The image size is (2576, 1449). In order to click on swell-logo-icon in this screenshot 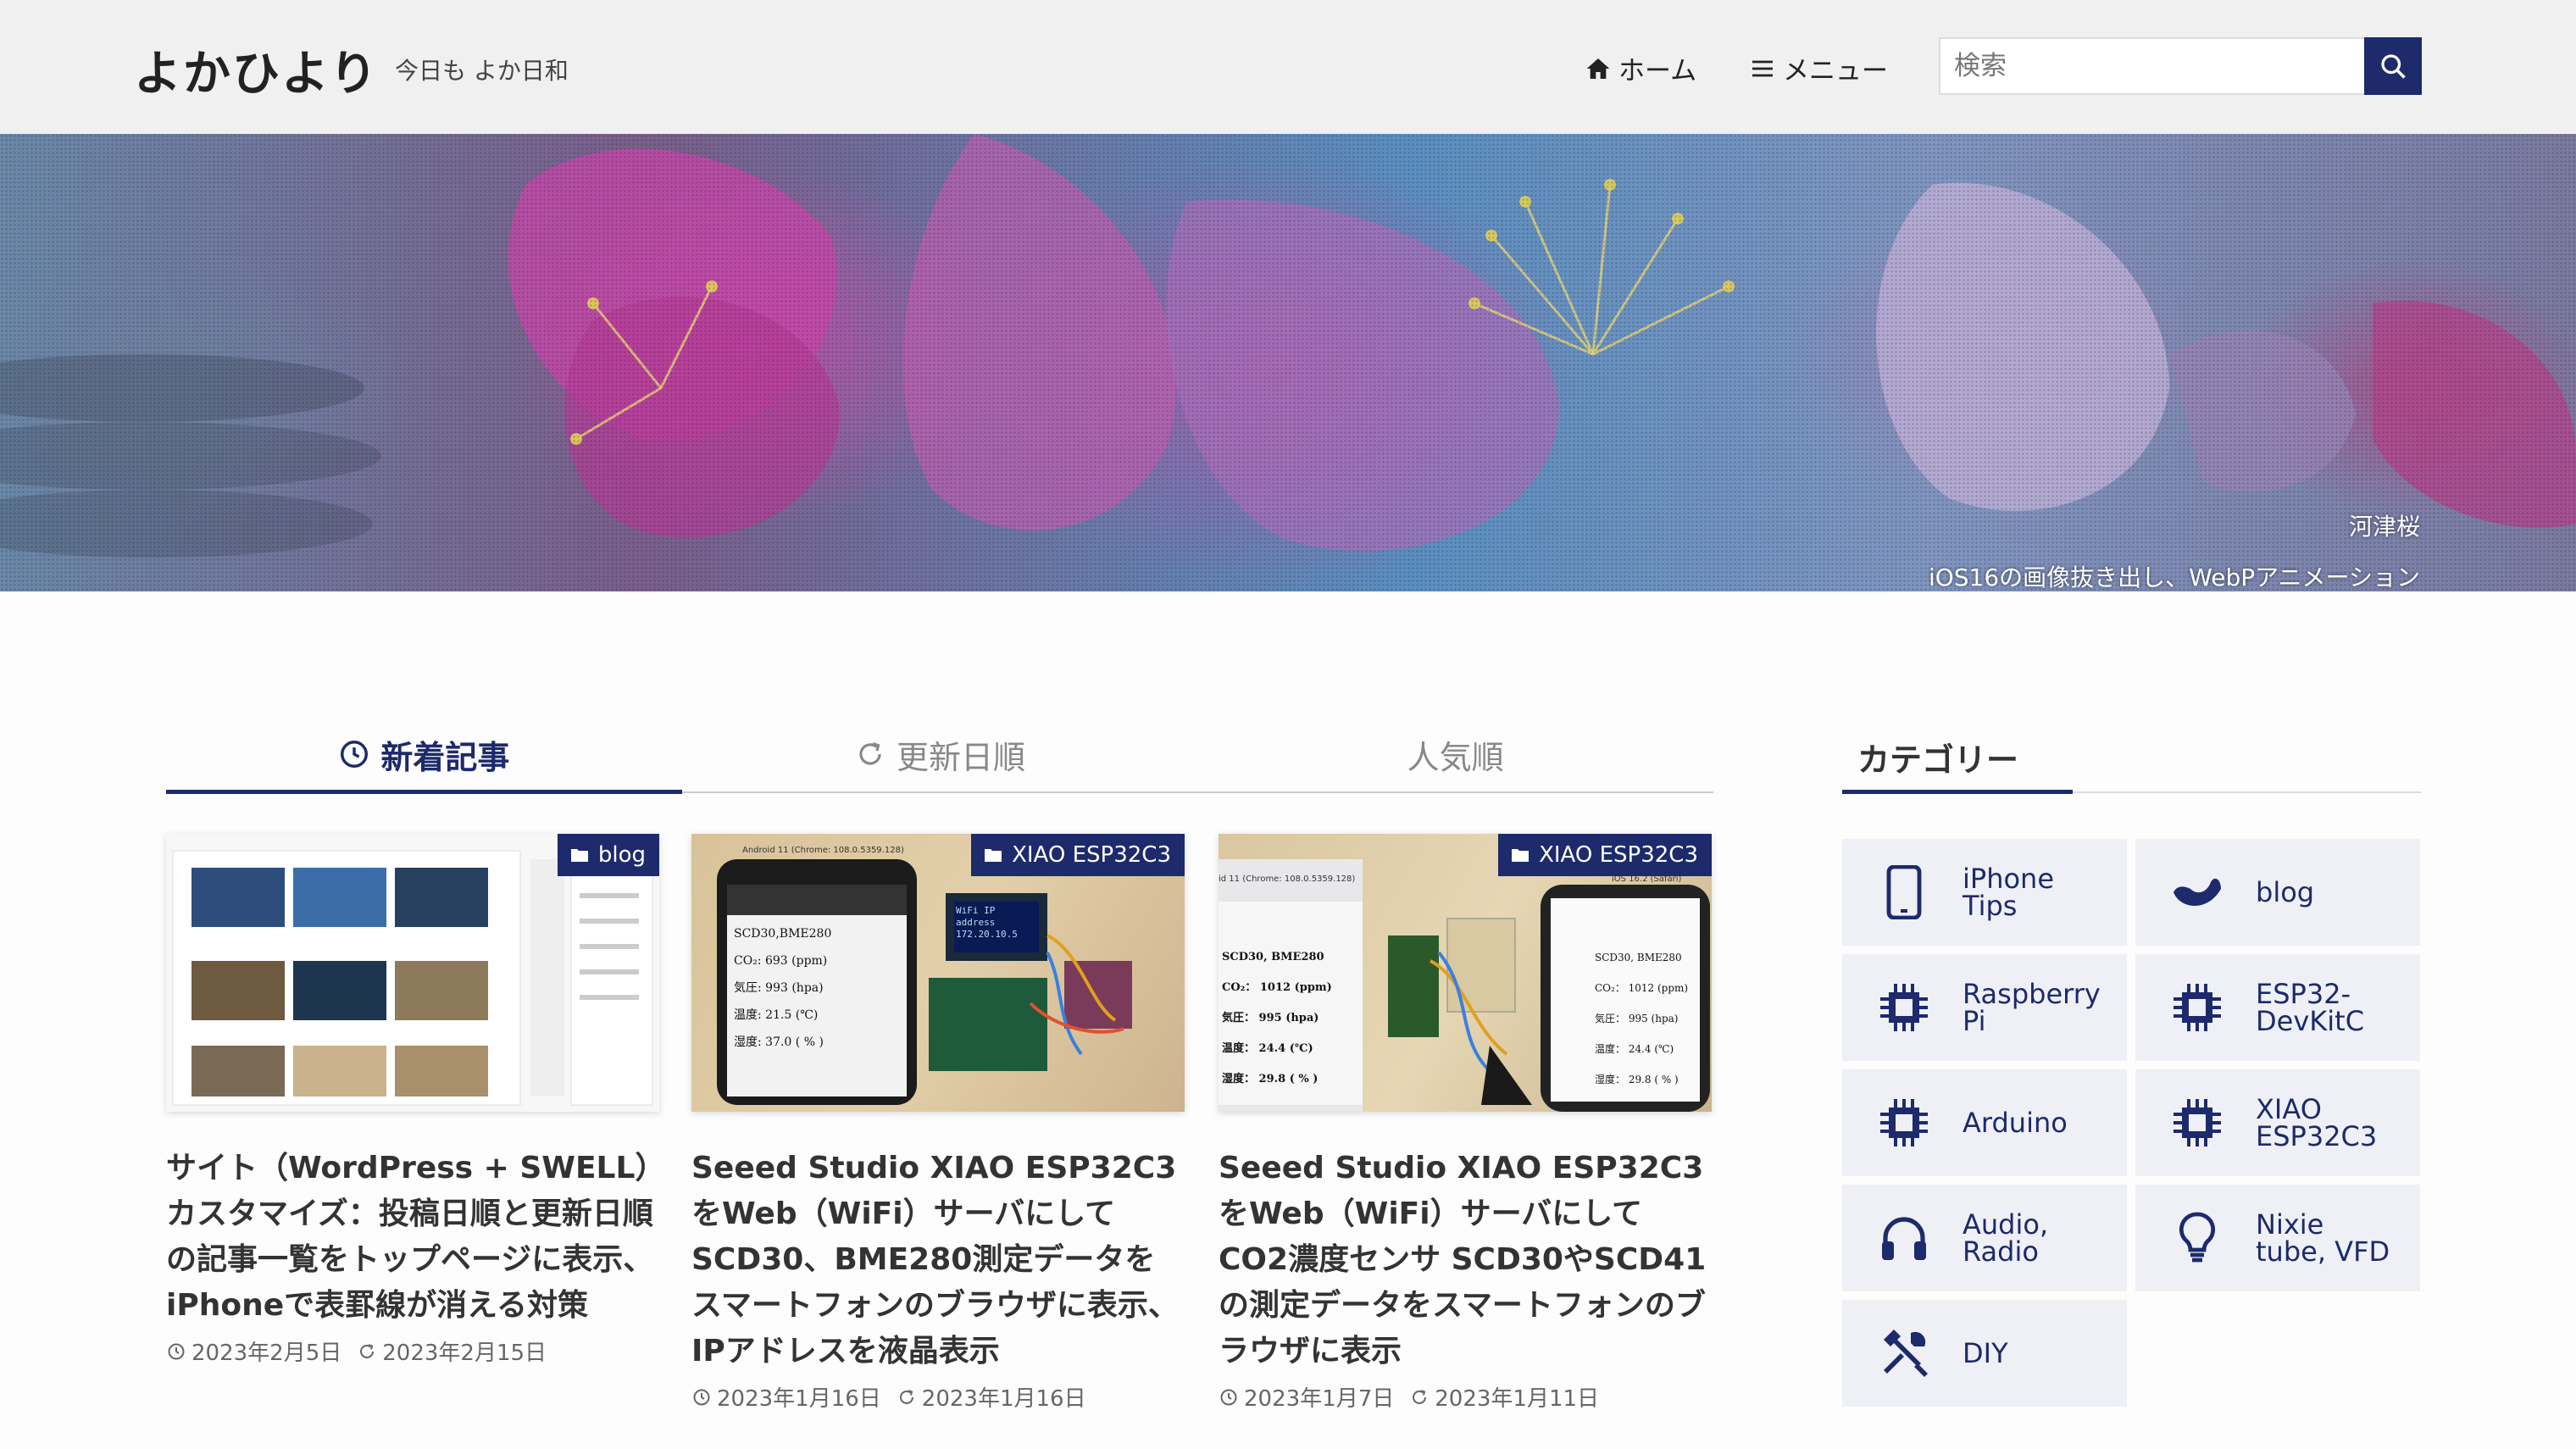, I will do `click(2197, 892)`.